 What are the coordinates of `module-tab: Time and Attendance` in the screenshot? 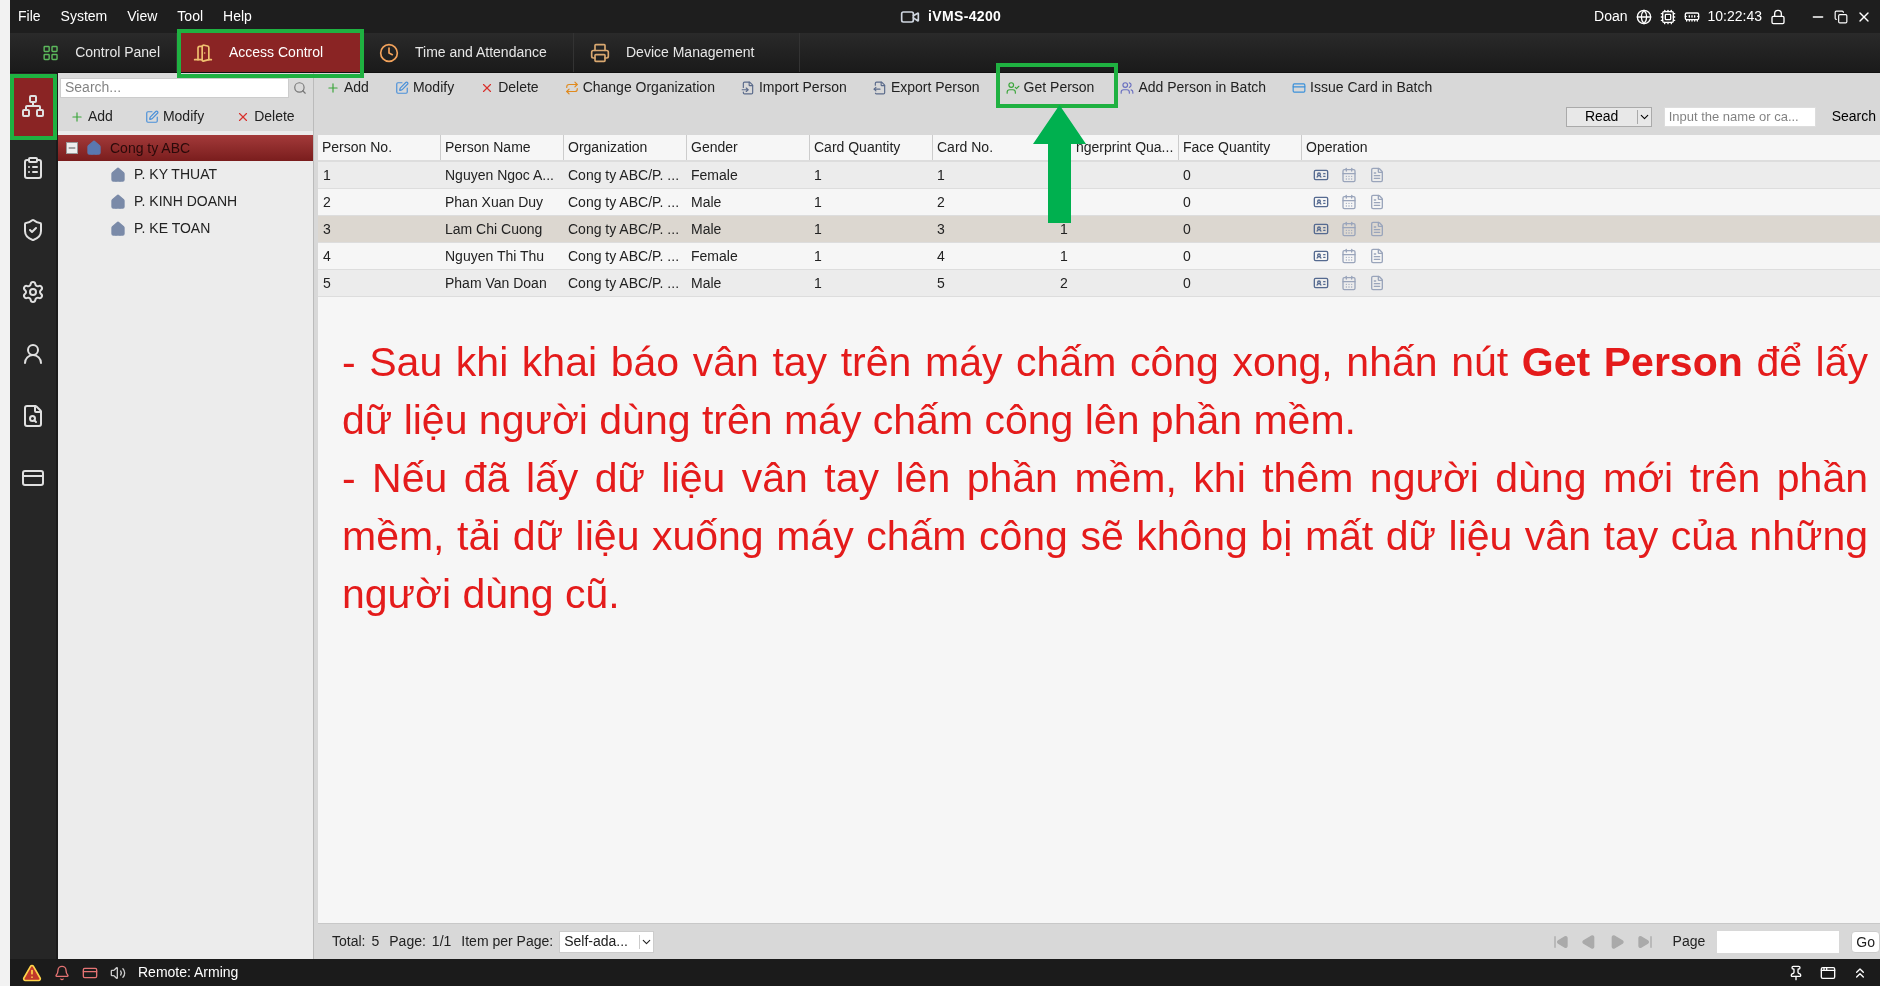 It's located at (468, 52).